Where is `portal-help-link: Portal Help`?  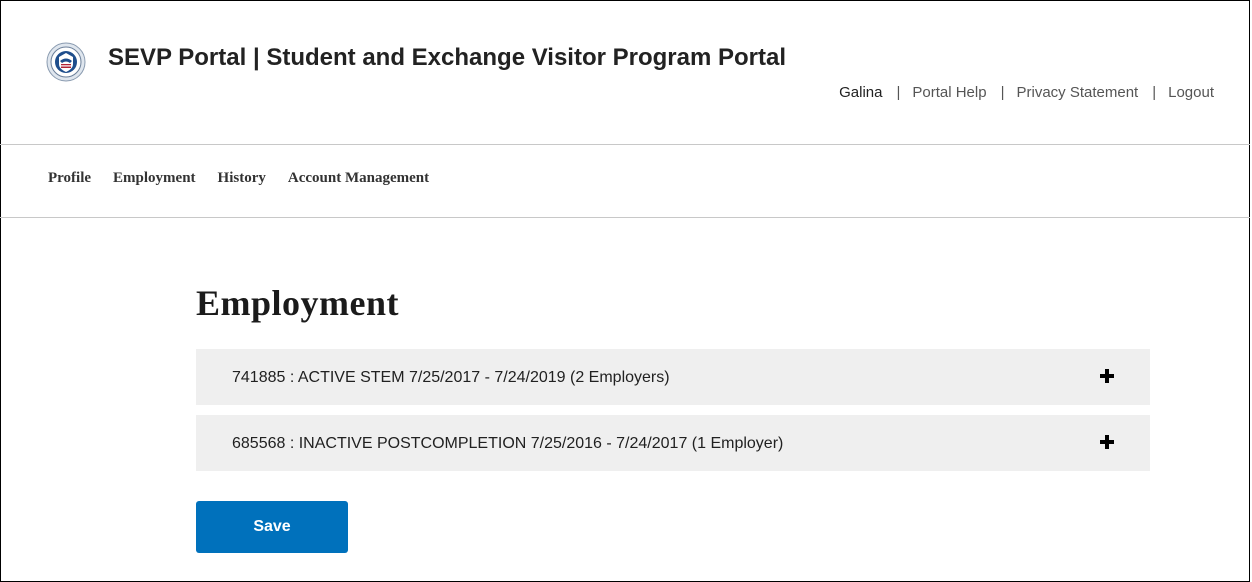
portal-help-link: Portal Help is located at coordinates (949, 92).